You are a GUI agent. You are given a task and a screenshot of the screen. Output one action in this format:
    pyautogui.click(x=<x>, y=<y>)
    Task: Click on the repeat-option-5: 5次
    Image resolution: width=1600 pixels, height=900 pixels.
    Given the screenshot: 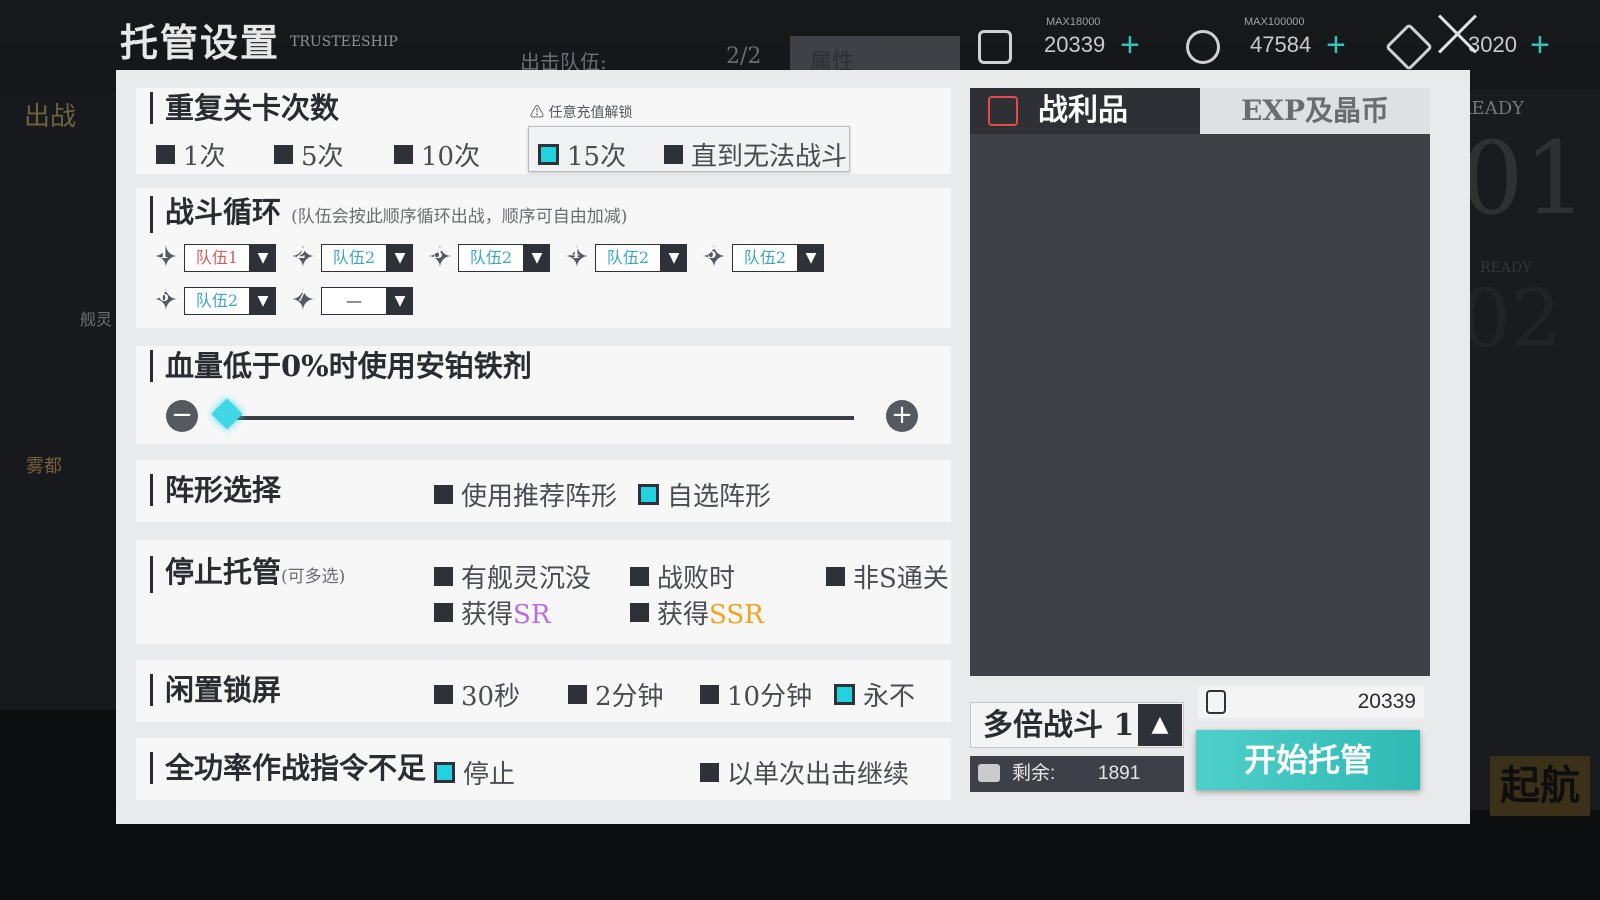 What is the action you would take?
    pyautogui.click(x=309, y=154)
    